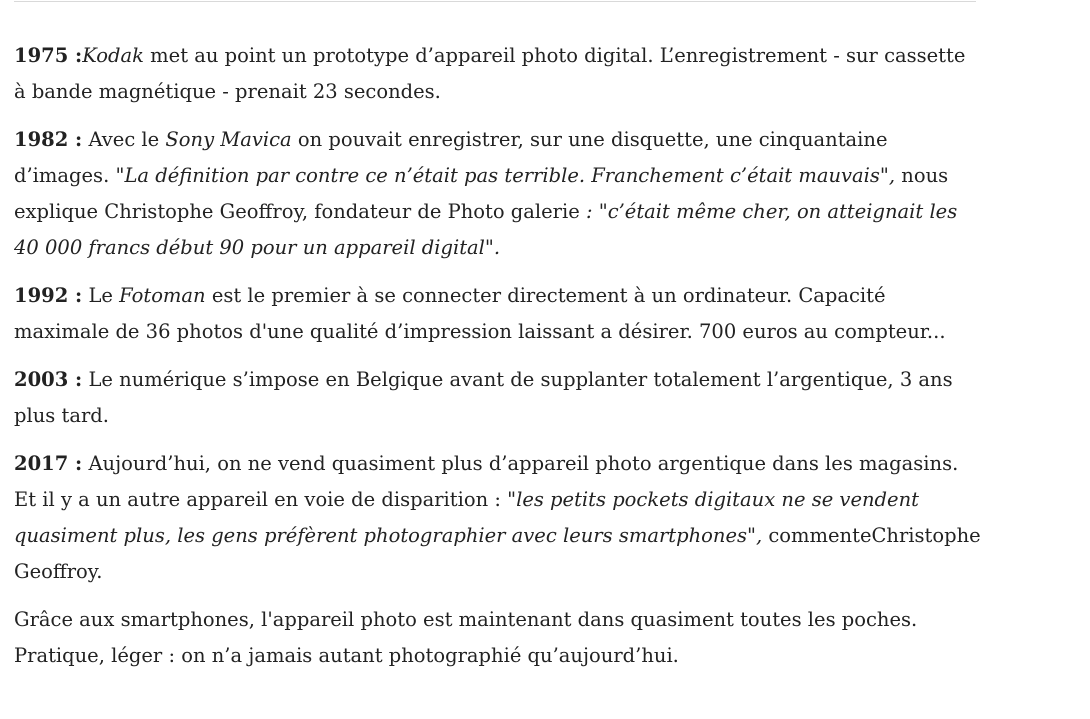 Image resolution: width=1090 pixels, height=719 pixels. Describe the element at coordinates (101, 295) in the screenshot. I see `paragraph-text: Le` at that location.